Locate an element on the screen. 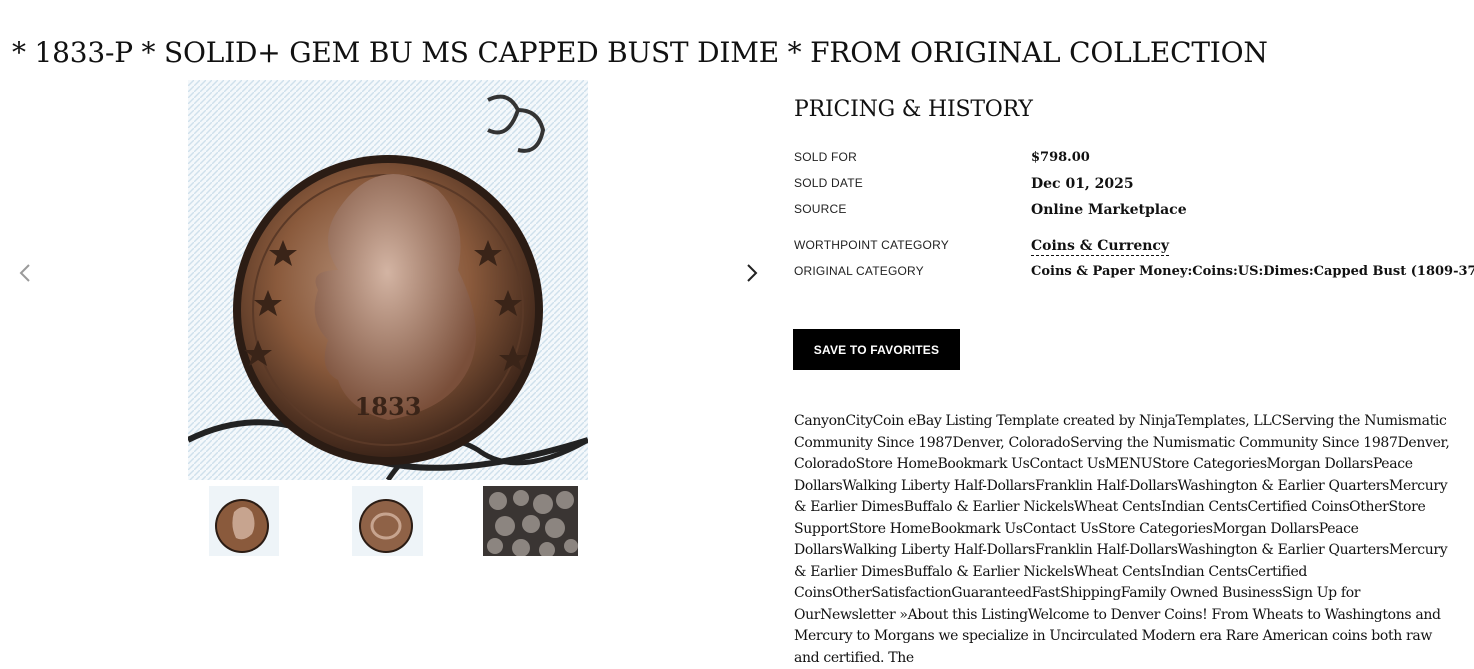 The image size is (1474, 669). sold-date-value: Dec 01, 2025 is located at coordinates (1082, 184).